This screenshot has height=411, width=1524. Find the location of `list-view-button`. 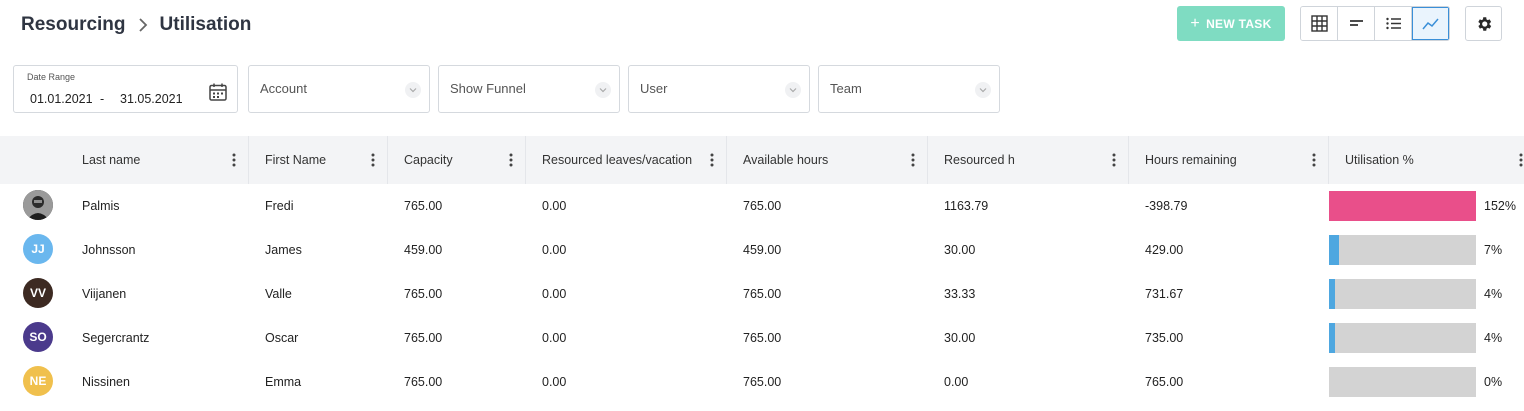

list-view-button is located at coordinates (1393, 23).